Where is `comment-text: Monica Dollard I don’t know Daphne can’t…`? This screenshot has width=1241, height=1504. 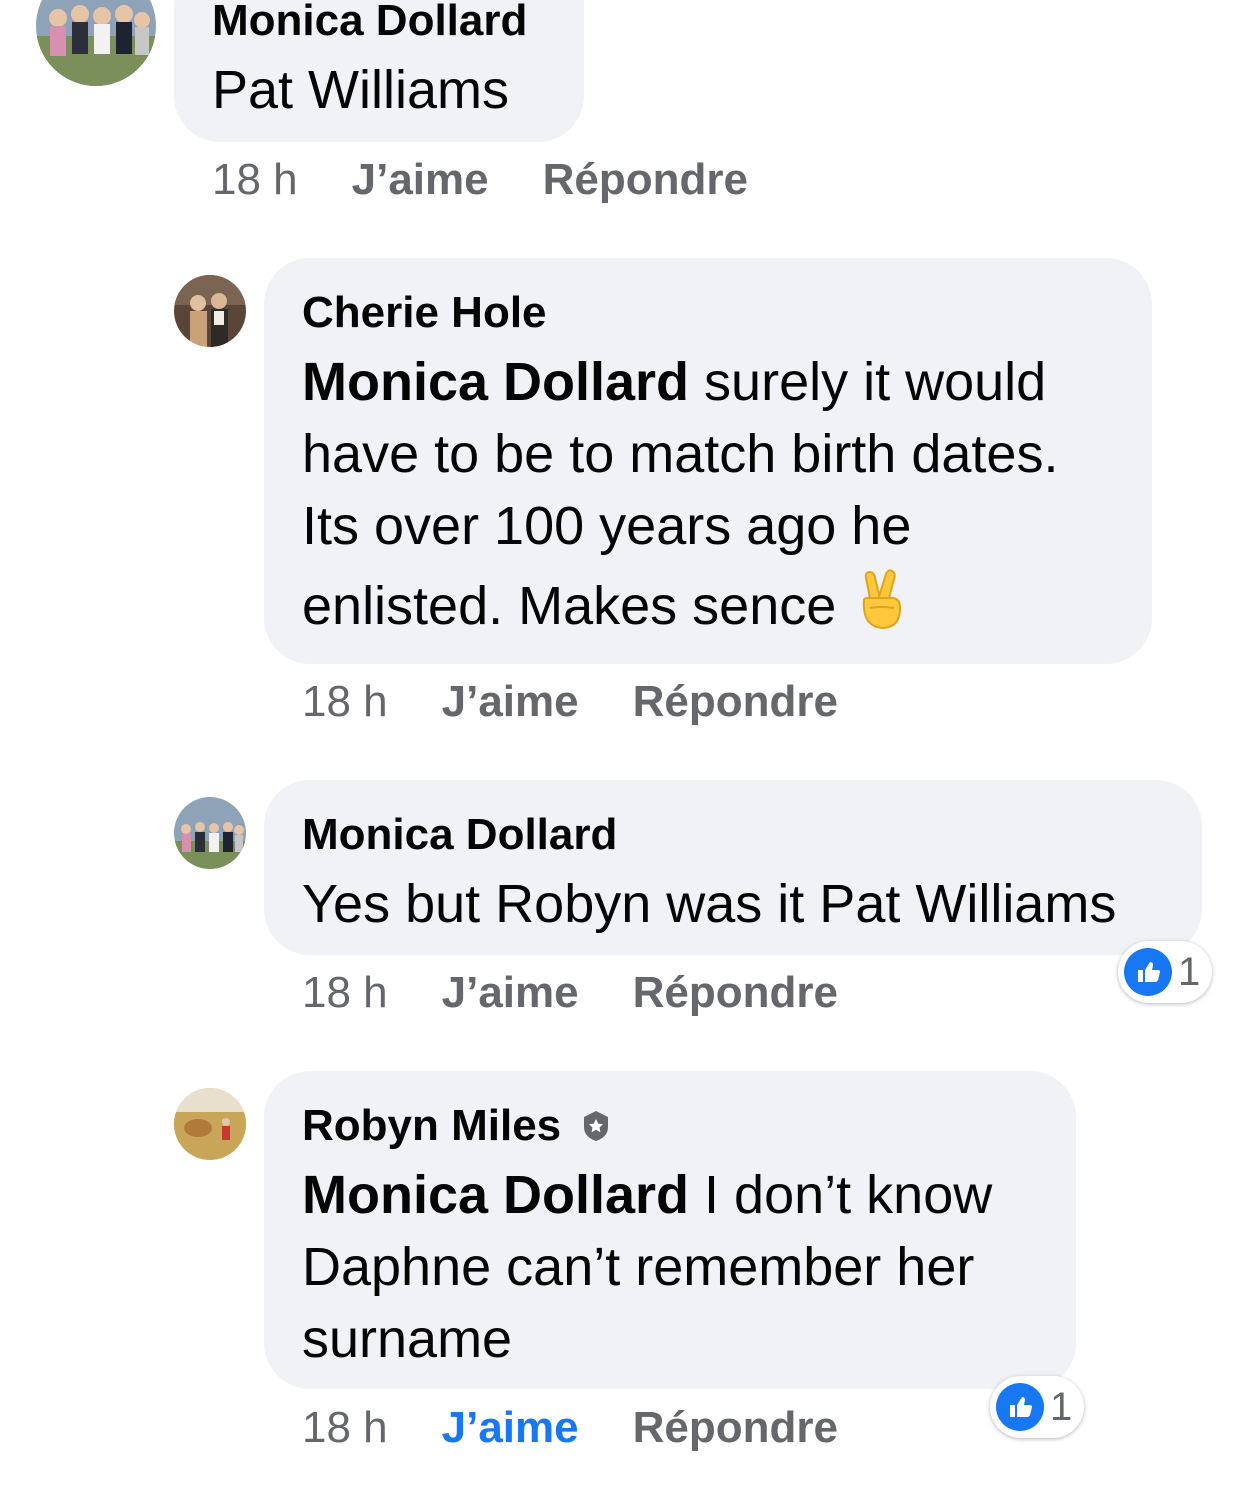
comment-text: Monica Dollard I don’t know Daphne can’t… is located at coordinates (647, 1267).